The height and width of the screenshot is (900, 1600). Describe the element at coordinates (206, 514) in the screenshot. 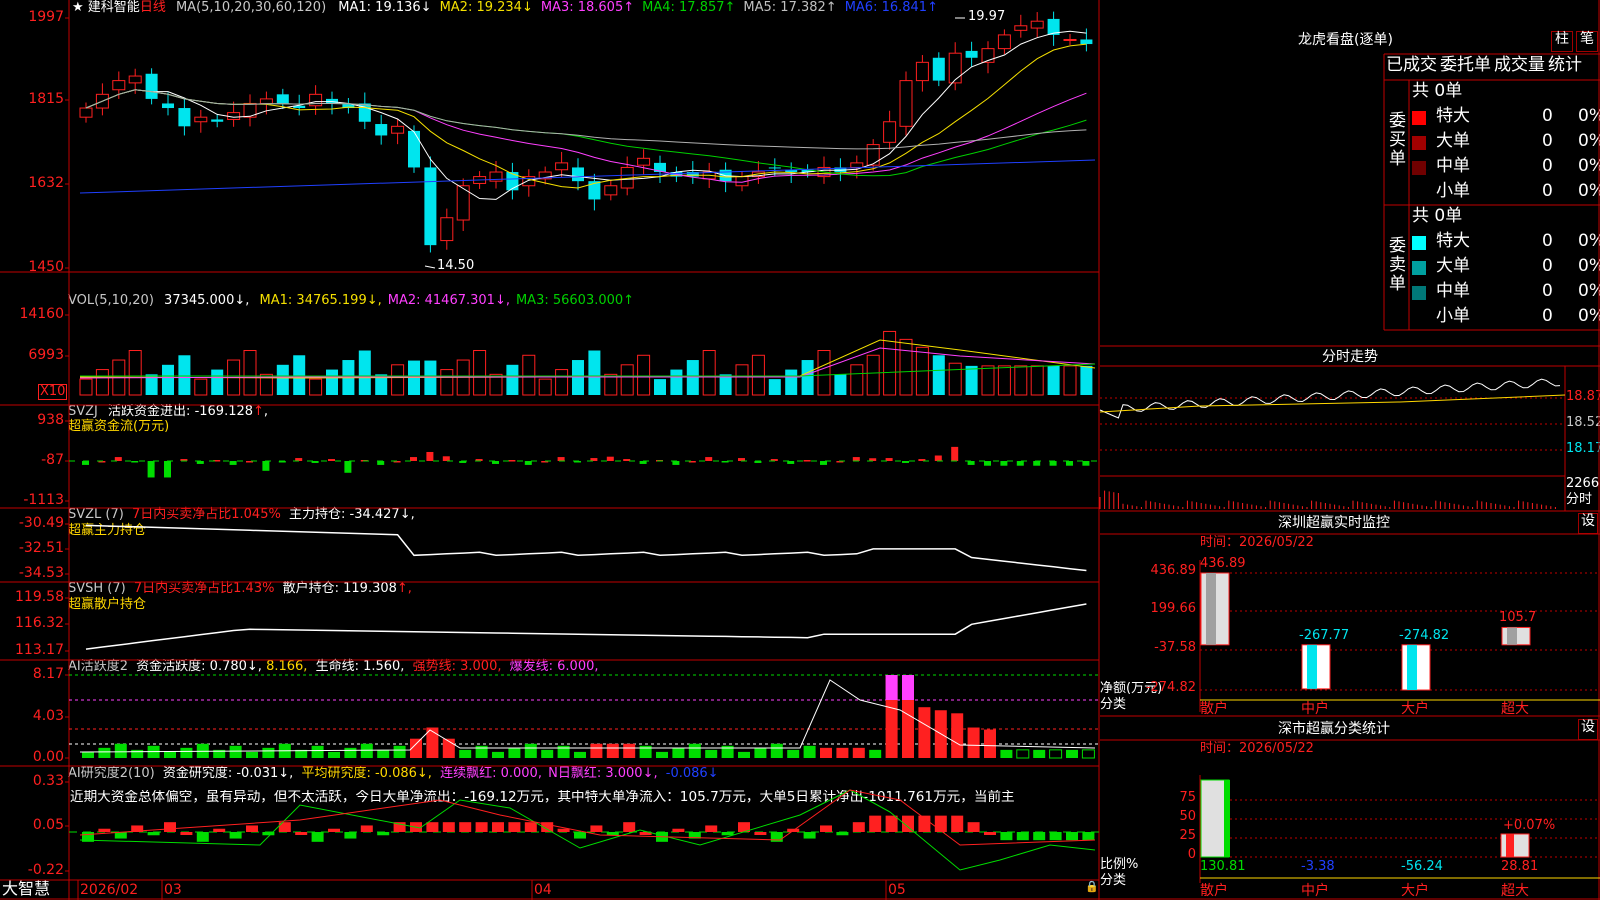

I see `svzl-label: 7日内买卖净占比1.045%` at that location.